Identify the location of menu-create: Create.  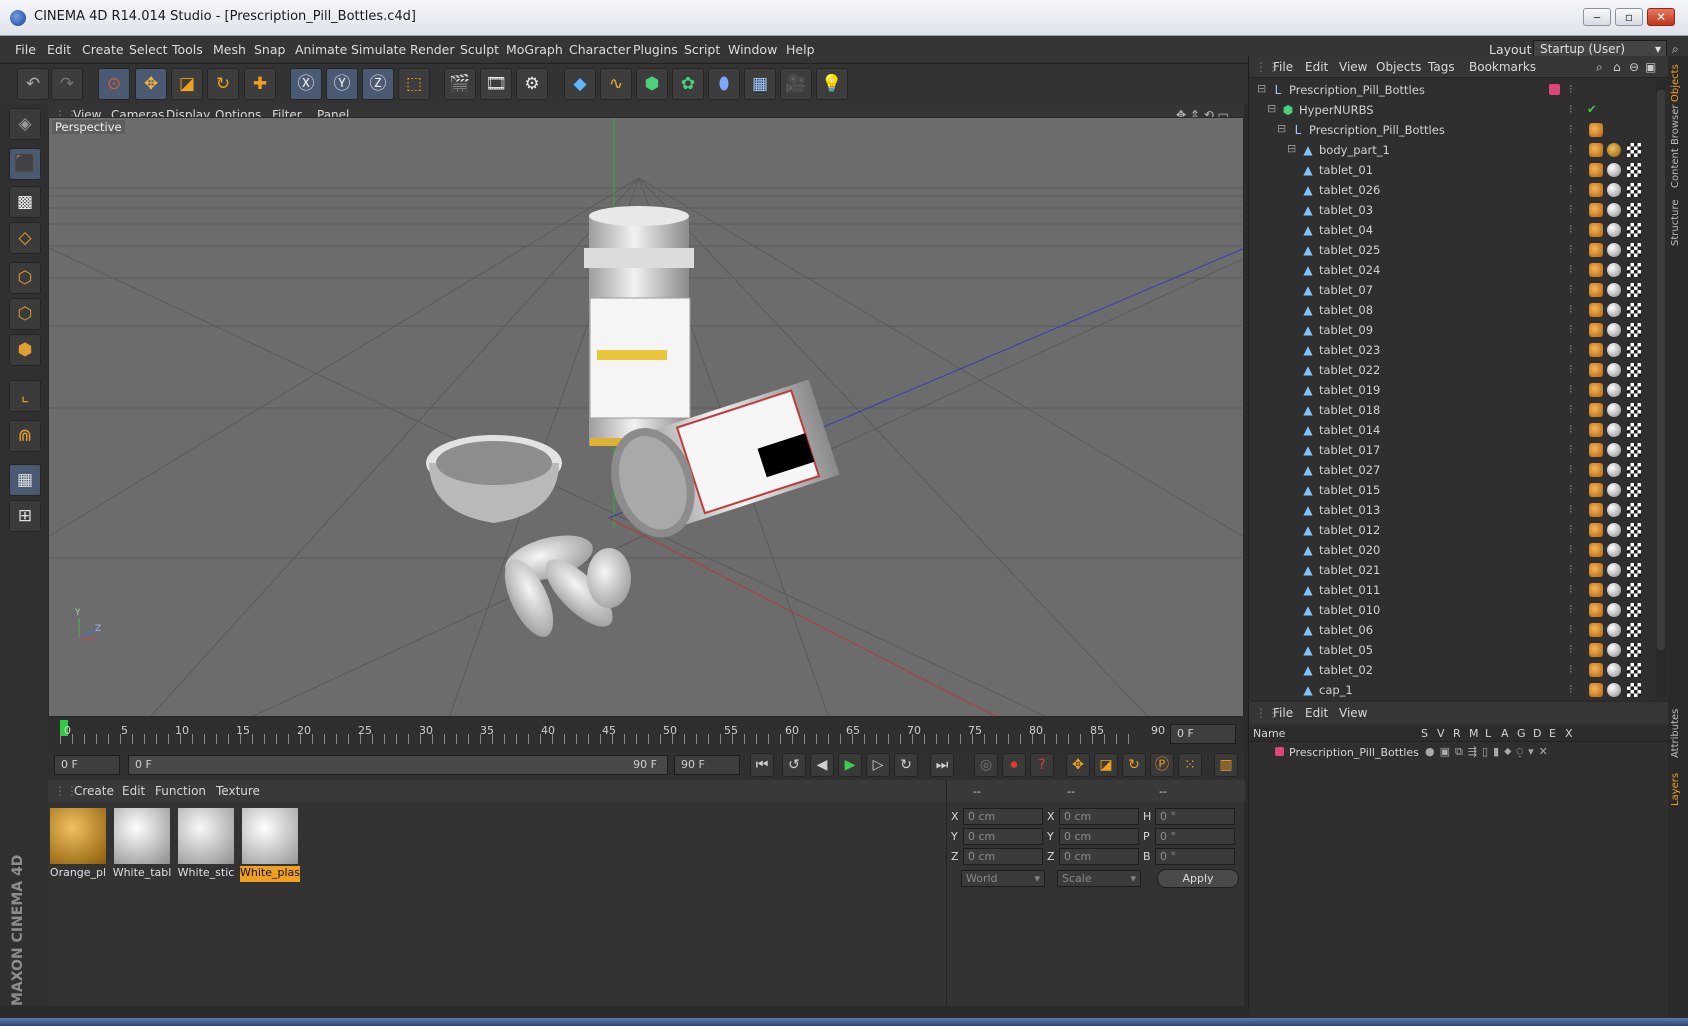
(103, 49).